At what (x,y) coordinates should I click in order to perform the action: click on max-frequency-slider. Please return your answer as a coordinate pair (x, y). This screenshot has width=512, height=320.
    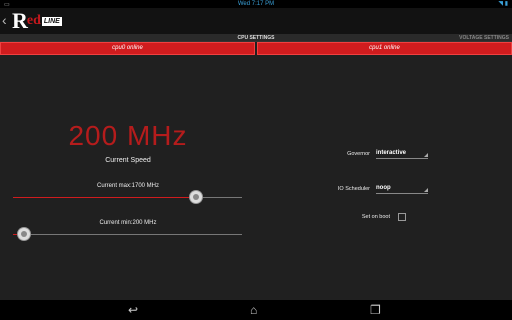
    Looking at the image, I should click on (127, 197).